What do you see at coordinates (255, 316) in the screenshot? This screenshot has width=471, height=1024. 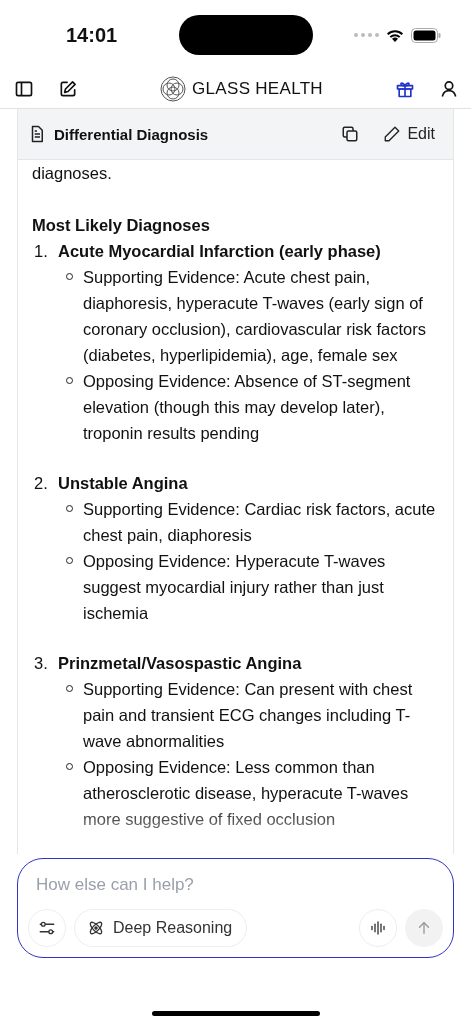 I see `evidence-text: Supporting Evidence: Acute chest pain, diaphoresis, hyperacute T-waves (early sign of coronary occlusion), cardiovascular risk factors (diabetes, hyperlipidemia), age, female sex` at bounding box center [255, 316].